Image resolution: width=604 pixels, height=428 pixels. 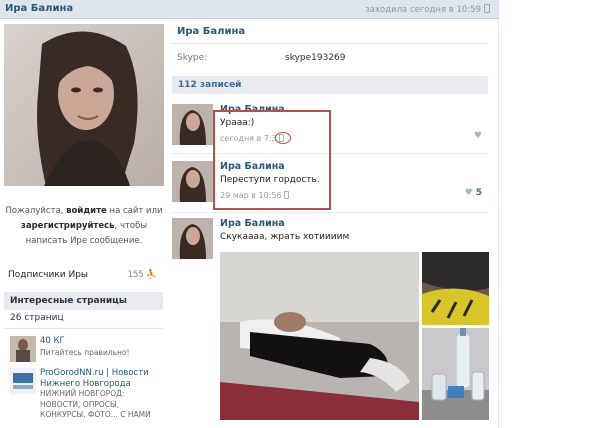 What do you see at coordinates (478, 193) in the screenshot?
I see `like-count: 5` at bounding box center [478, 193].